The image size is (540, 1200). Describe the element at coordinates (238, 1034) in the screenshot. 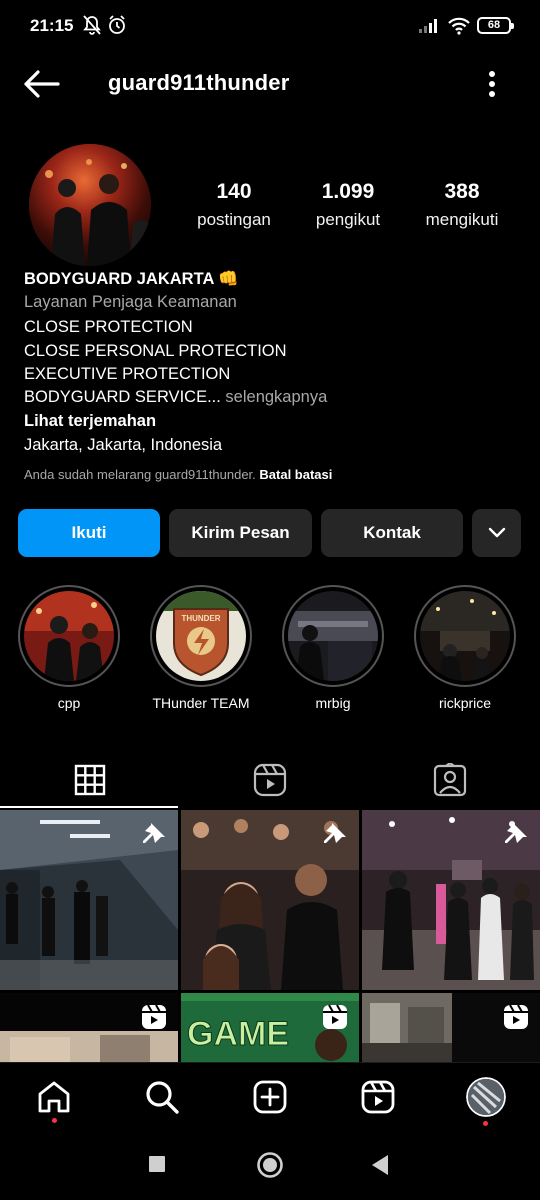

I see `game-day-text: GAME` at that location.